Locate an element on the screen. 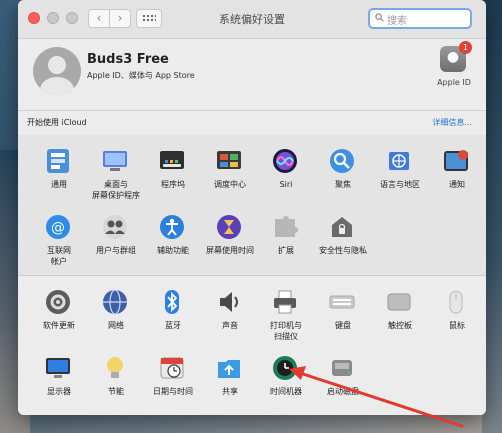 This screenshot has width=502, height=433. pref-pane-label: 屏幕使用时间 is located at coordinates (230, 250).